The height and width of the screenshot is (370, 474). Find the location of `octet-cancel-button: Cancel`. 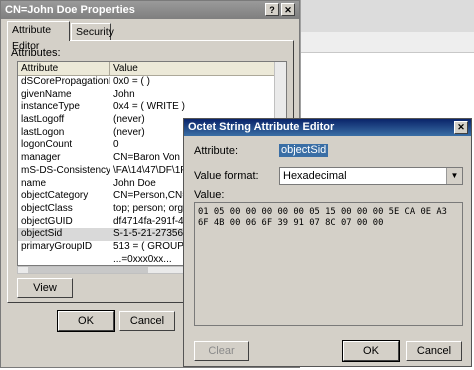

octet-cancel-button: Cancel is located at coordinates (434, 351).